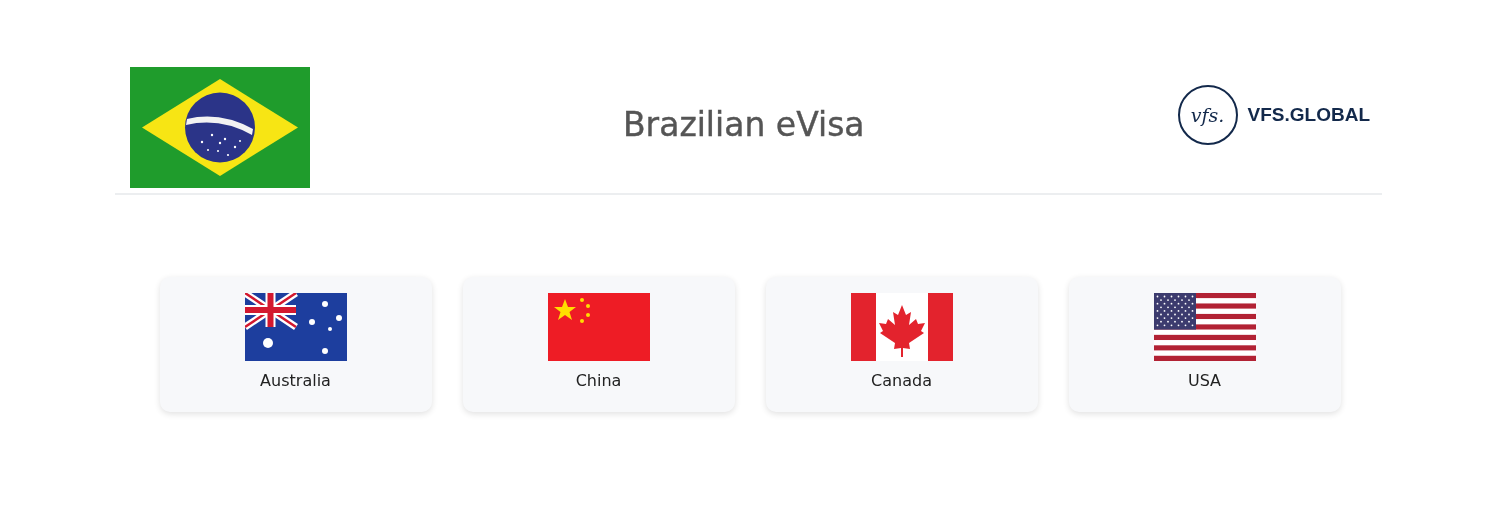 The height and width of the screenshot is (507, 1500). What do you see at coordinates (1204, 327) in the screenshot?
I see `us-flag-icon` at bounding box center [1204, 327].